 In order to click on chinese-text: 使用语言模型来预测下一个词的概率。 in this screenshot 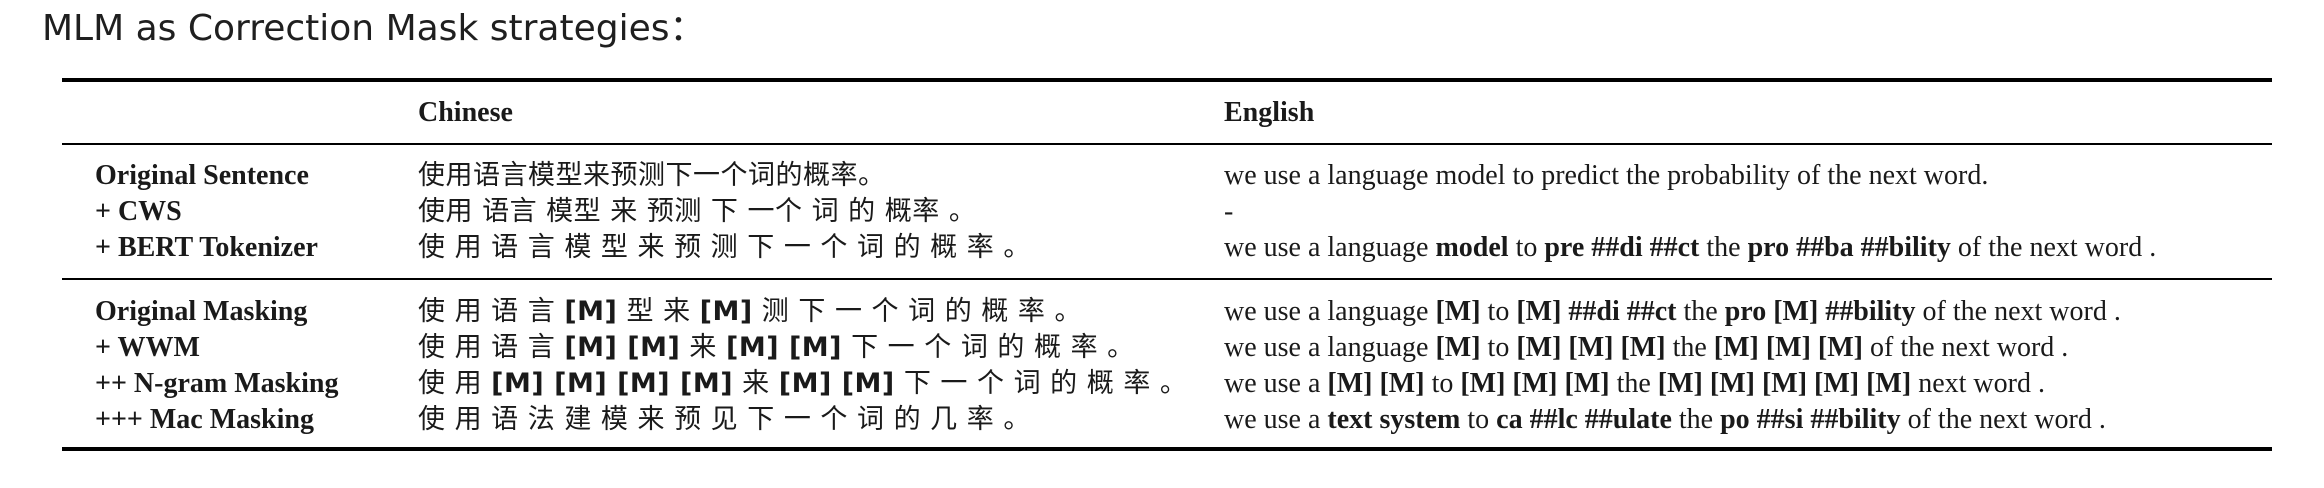, I will do `click(652, 176)`.